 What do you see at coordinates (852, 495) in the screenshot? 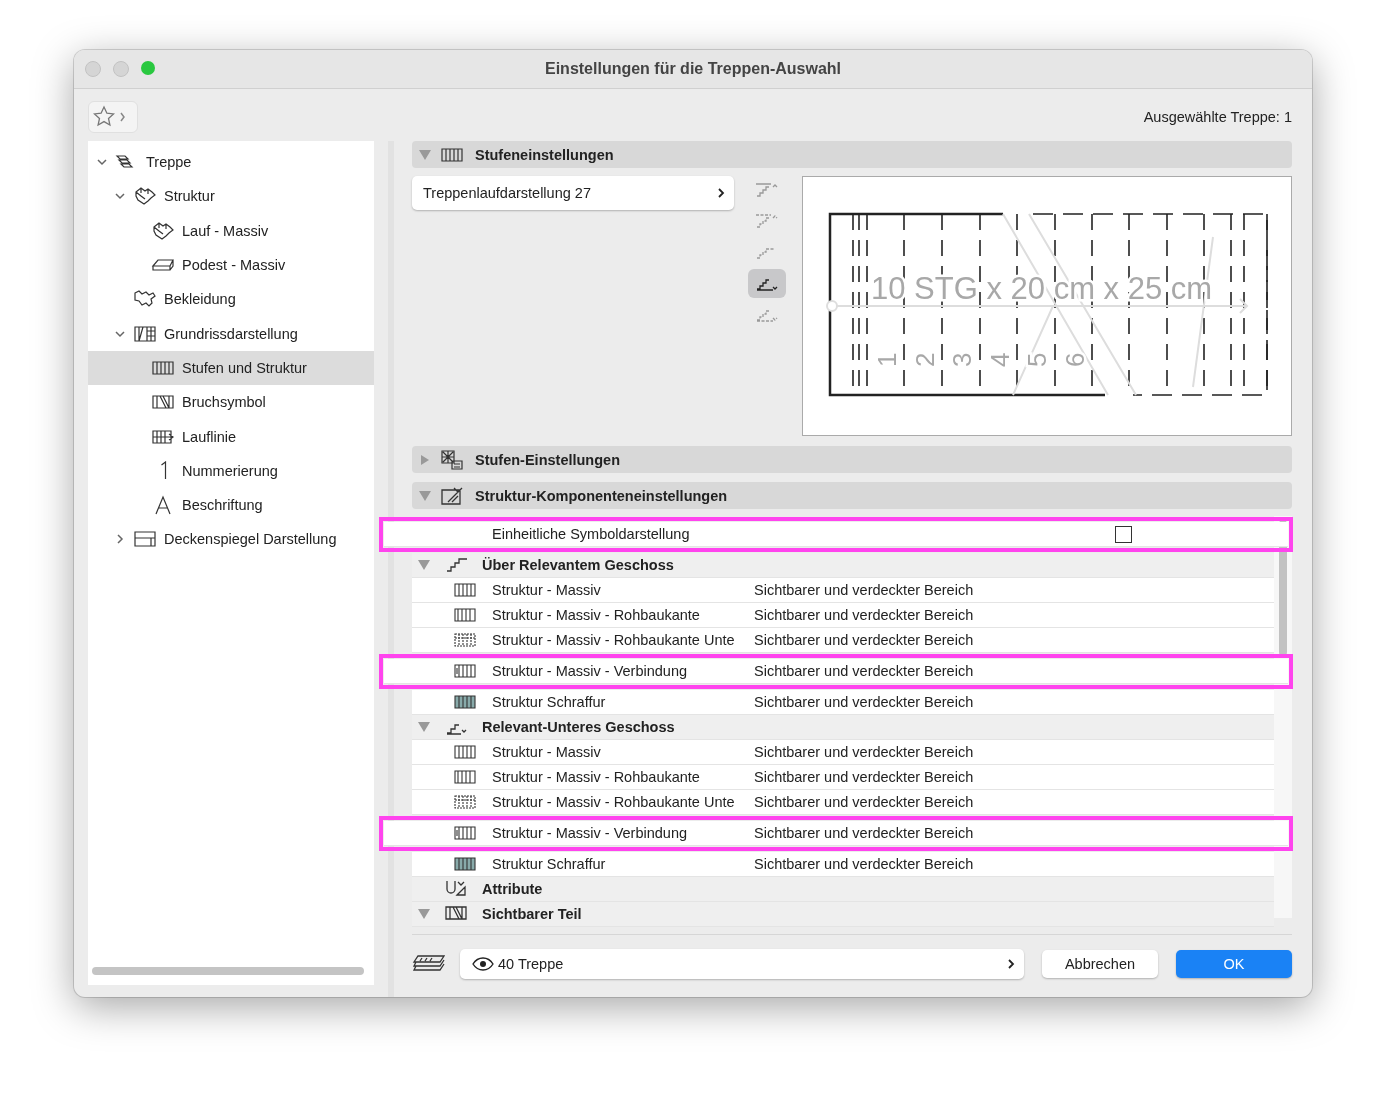
I see `section-header: Struktur-Komponenteneinstellungen` at bounding box center [852, 495].